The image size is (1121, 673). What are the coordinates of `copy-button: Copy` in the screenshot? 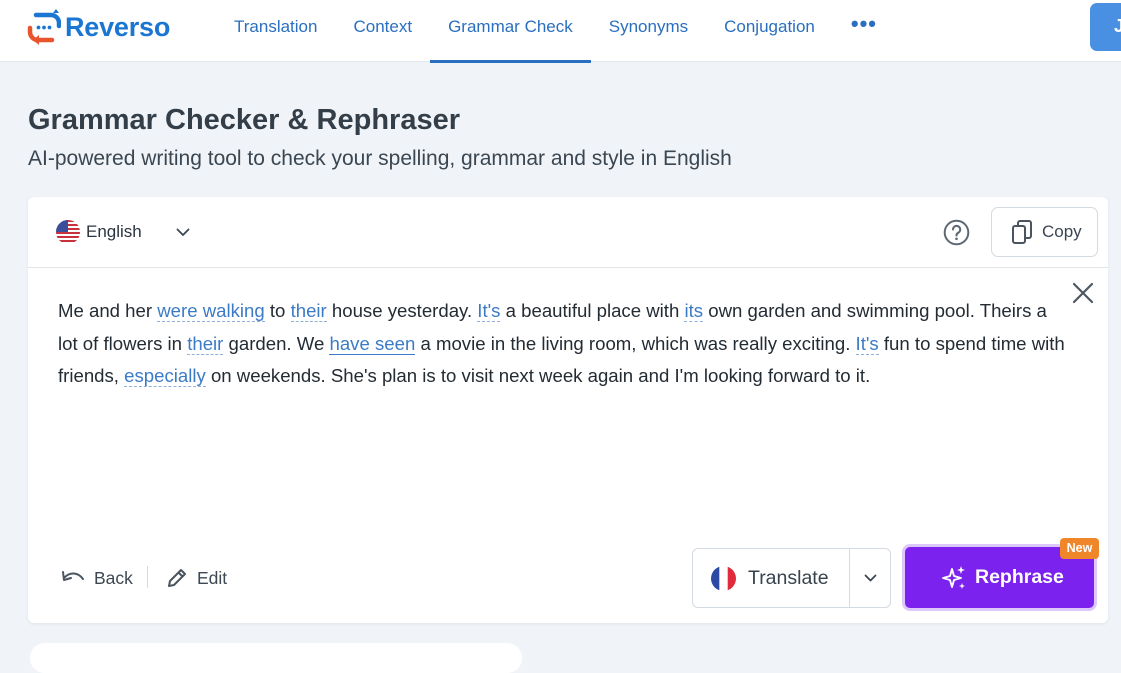 It's located at (1044, 232).